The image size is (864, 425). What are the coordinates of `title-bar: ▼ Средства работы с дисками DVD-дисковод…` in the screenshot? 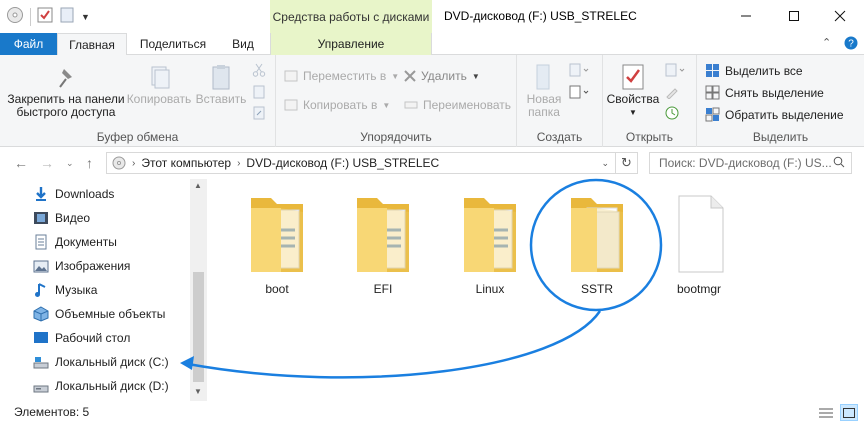 It's located at (432, 16).